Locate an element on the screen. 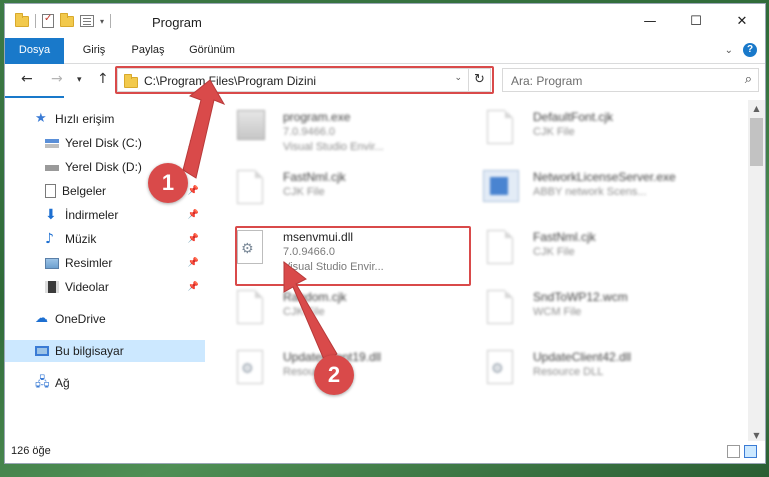  view-toggle is located at coordinates (742, 451).